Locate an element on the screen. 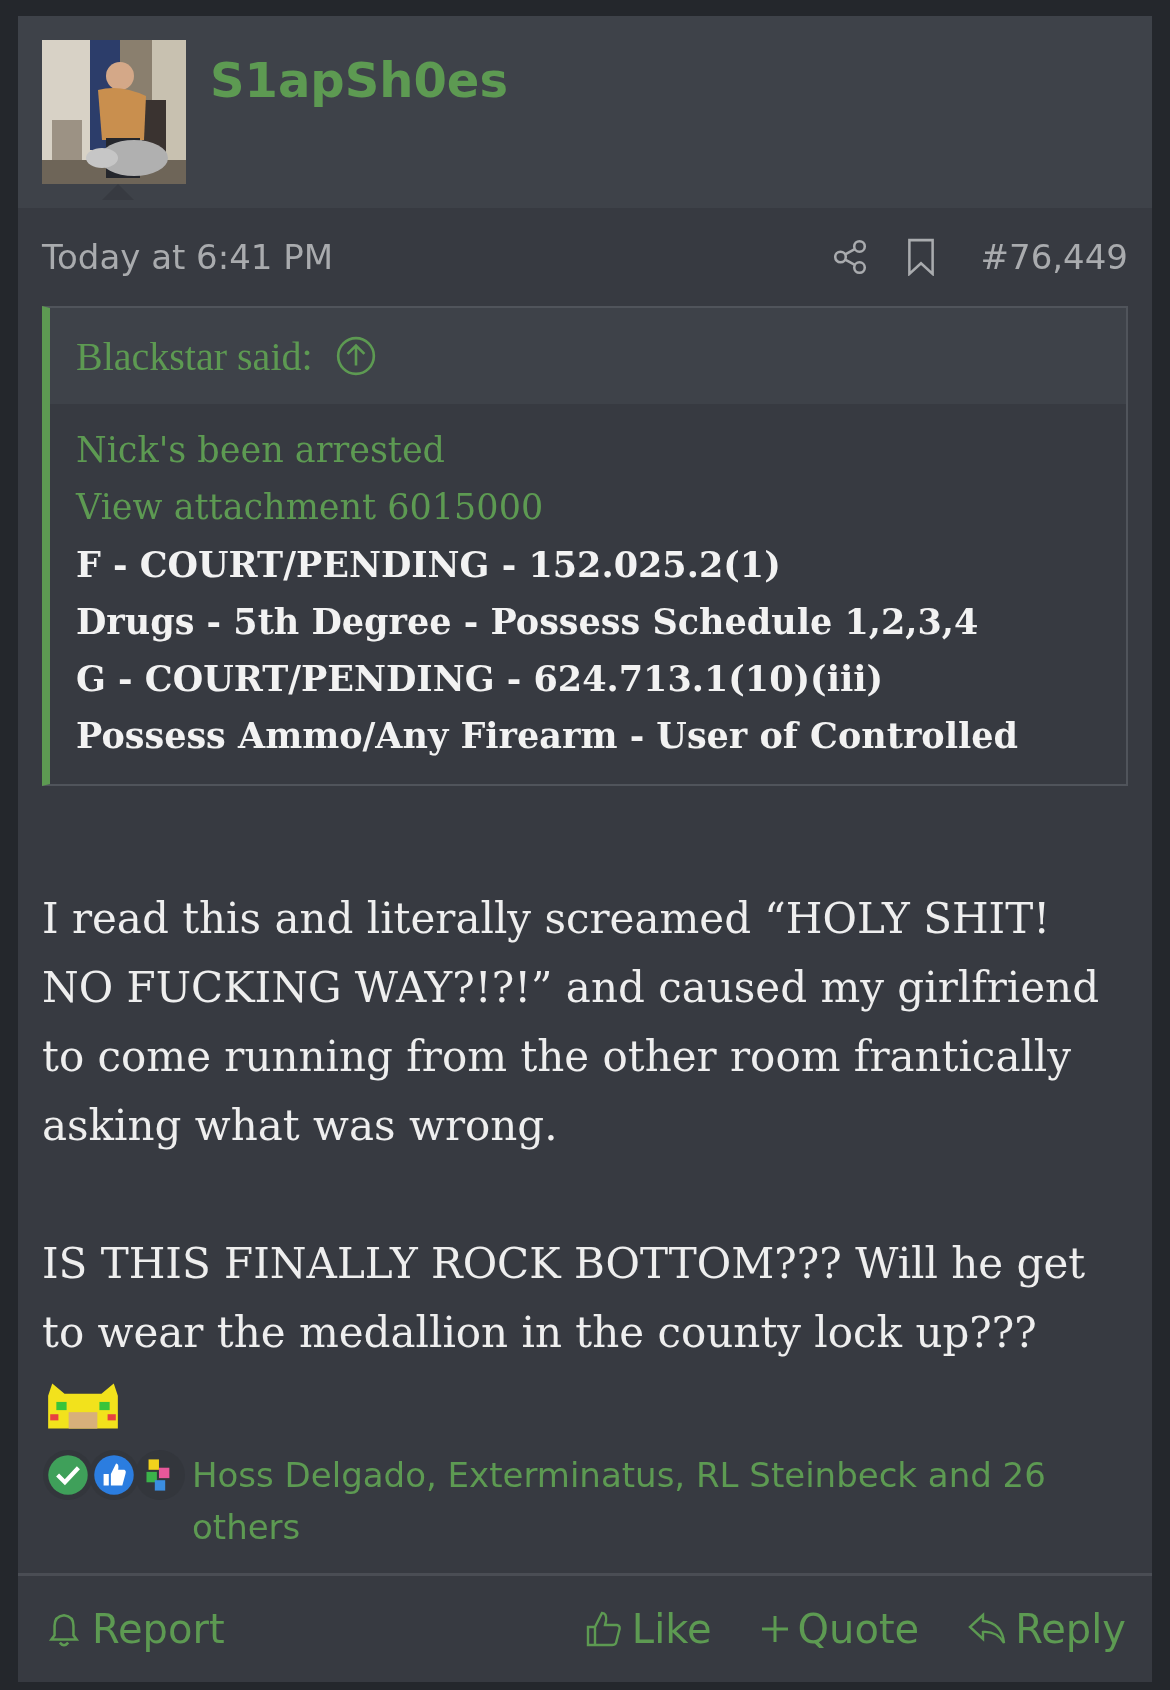 The height and width of the screenshot is (1690, 1170). quote-line: Possess Ammo/Any Firearm - User of Controlled is located at coordinates (547, 736).